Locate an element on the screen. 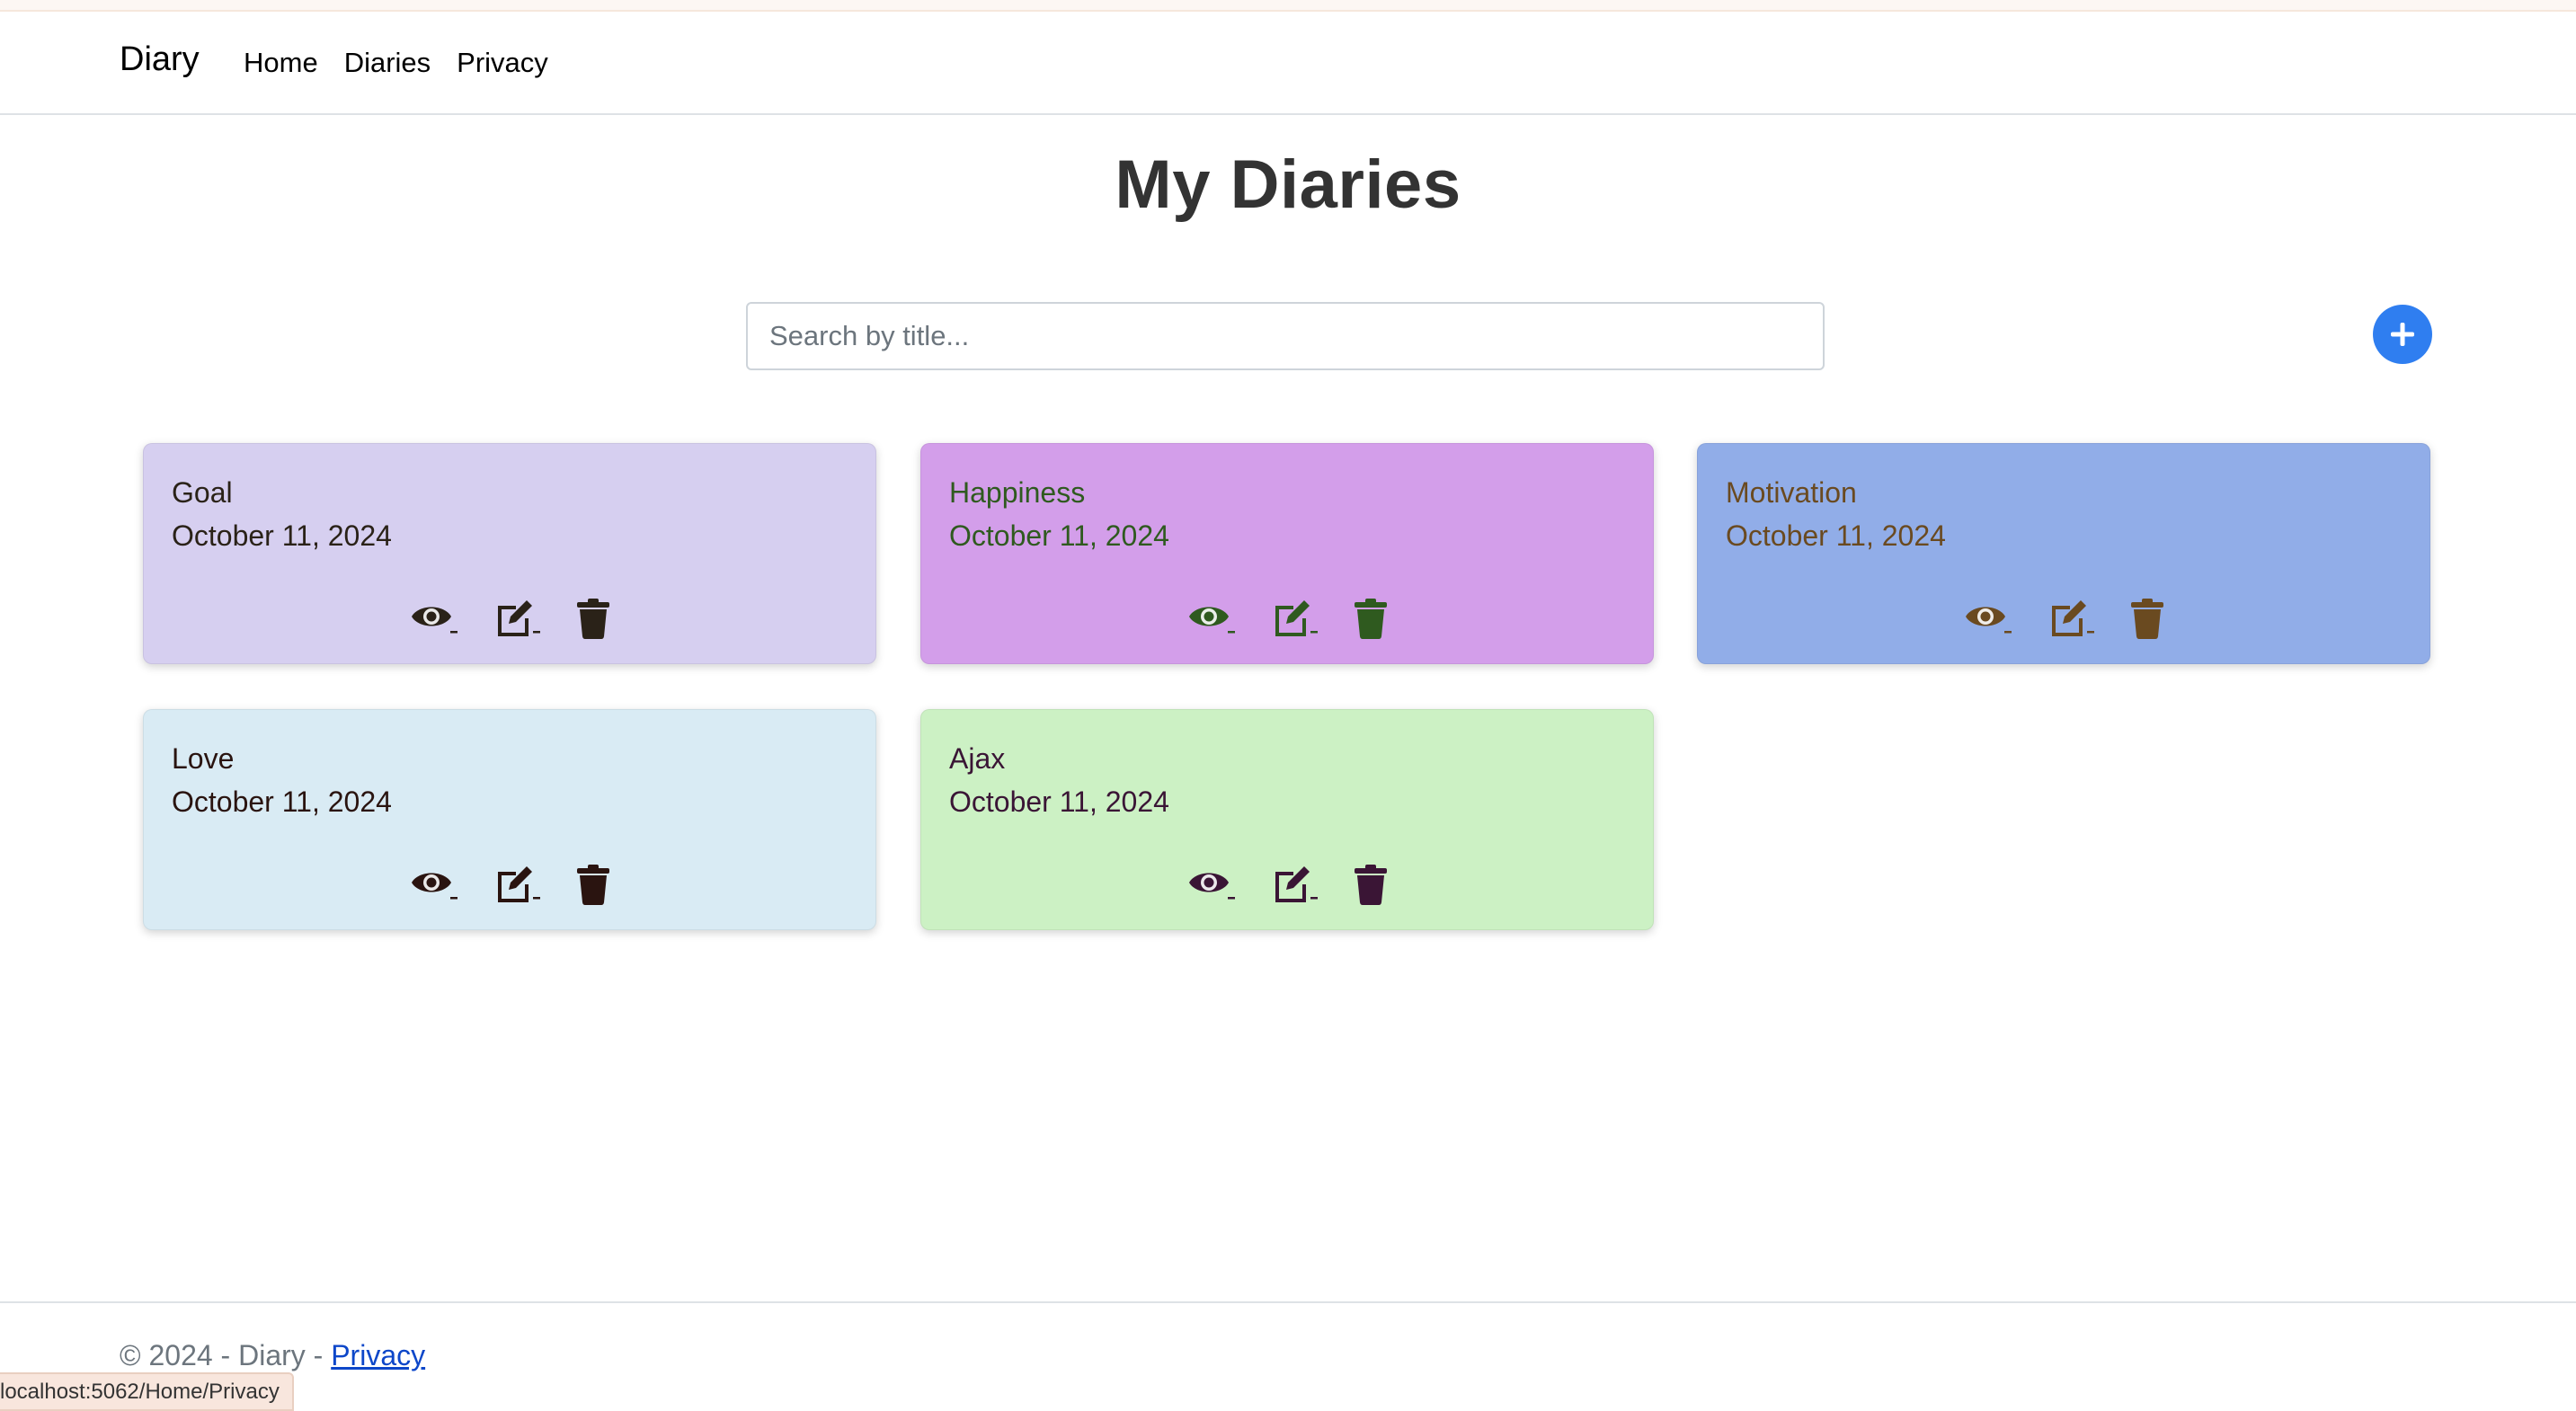 This screenshot has width=2576, height=1411. diary-card: Motivation October 11, 2024 is located at coordinates (2063, 553).